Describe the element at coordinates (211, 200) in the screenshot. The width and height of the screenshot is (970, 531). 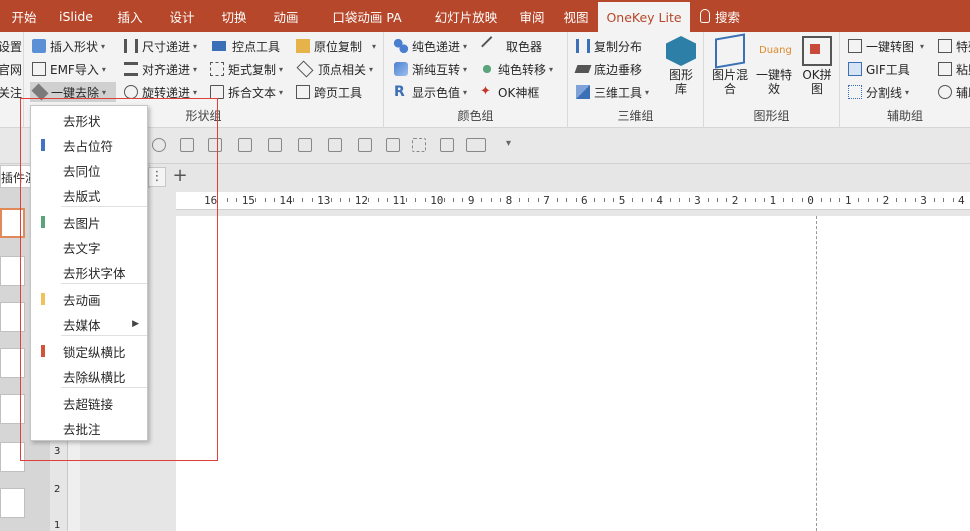
I see `ruler-label: 16` at that location.